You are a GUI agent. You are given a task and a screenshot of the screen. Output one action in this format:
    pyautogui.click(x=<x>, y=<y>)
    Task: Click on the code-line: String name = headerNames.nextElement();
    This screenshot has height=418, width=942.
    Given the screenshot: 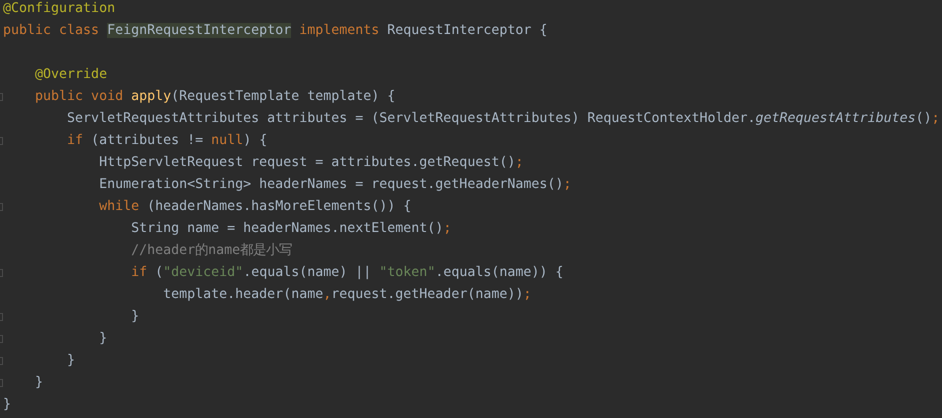 What is the action you would take?
    pyautogui.click(x=291, y=229)
    